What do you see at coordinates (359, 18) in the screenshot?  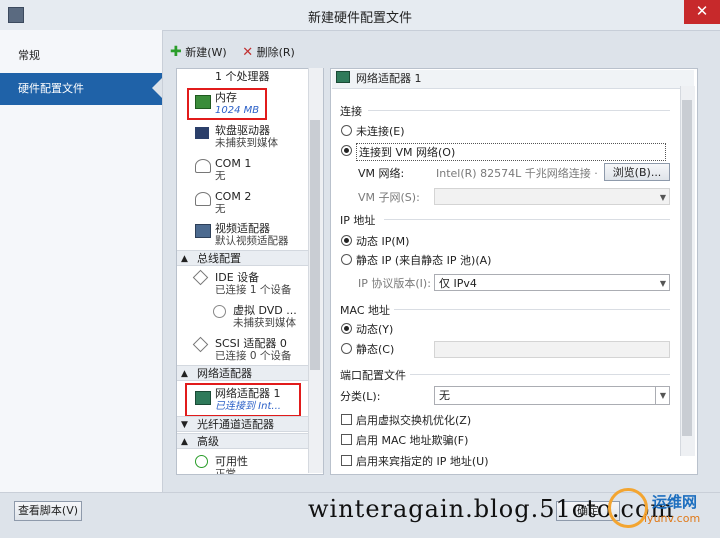 I see `window-title: 新建硬件配置文件` at bounding box center [359, 18].